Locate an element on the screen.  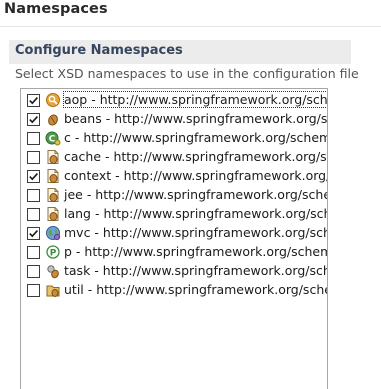
svg-text: P is located at coordinates (53, 254).